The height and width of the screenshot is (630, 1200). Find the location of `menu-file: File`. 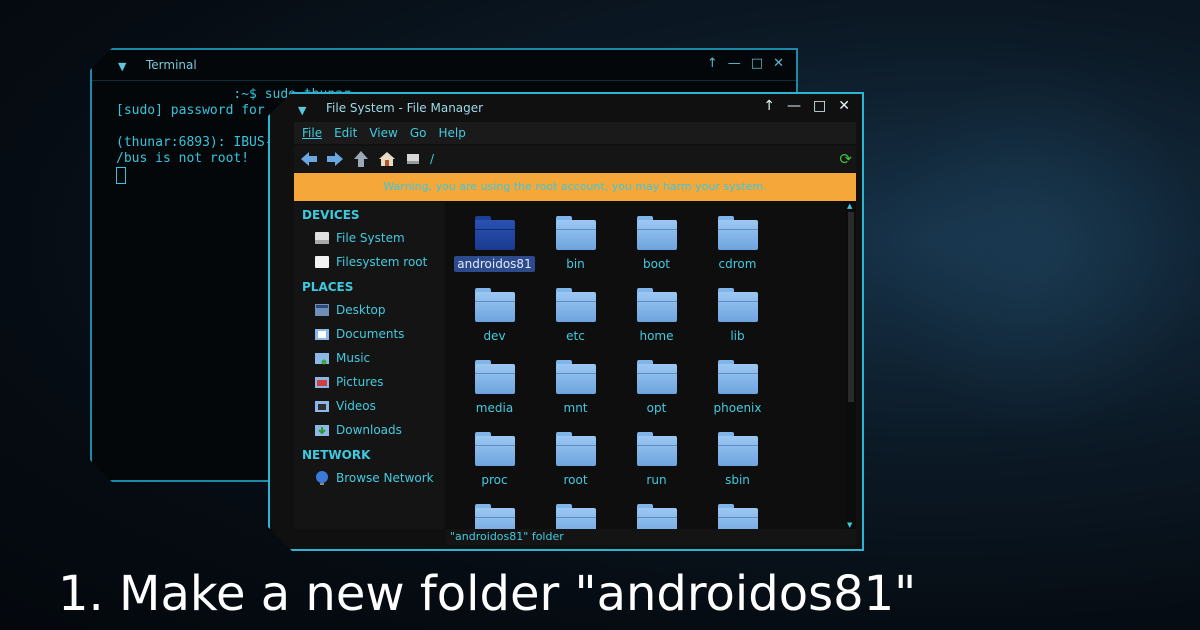

menu-file: File is located at coordinates (312, 133).